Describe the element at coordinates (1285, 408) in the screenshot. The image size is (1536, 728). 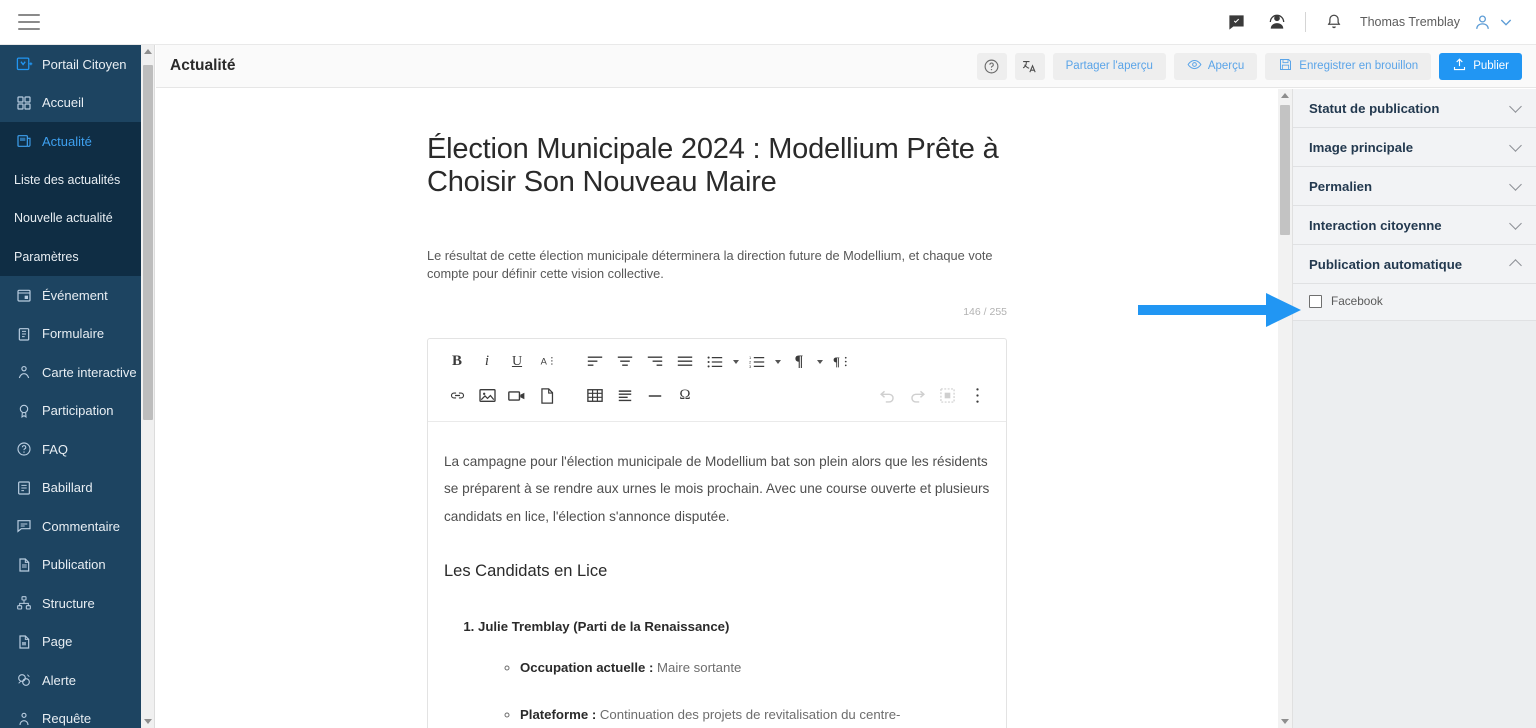
I see `editor-scrollbar` at that location.